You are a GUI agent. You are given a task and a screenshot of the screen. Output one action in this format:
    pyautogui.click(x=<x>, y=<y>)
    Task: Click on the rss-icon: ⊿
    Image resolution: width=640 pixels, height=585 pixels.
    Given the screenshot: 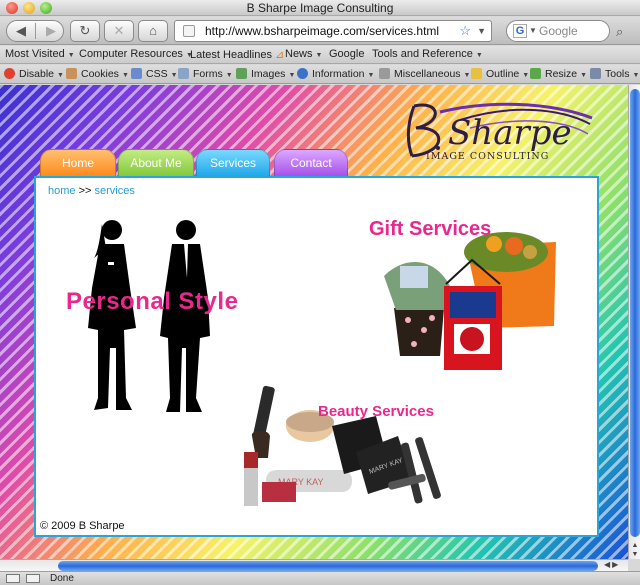 What is the action you would take?
    pyautogui.click(x=280, y=55)
    